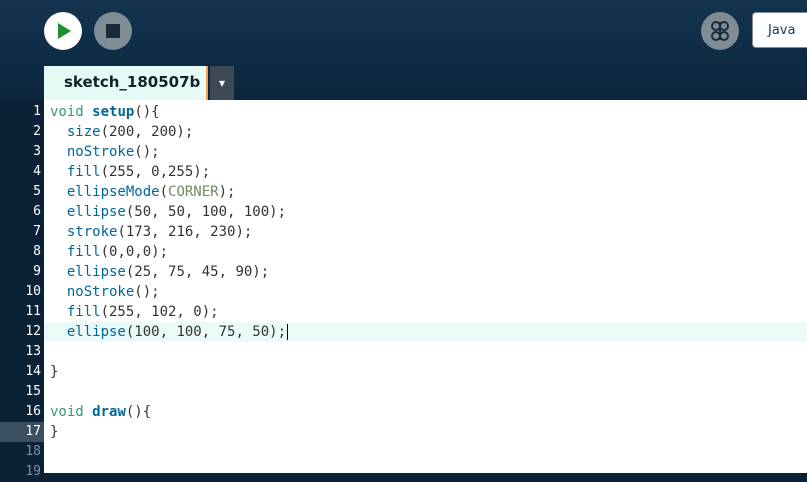 Image resolution: width=807 pixels, height=482 pixels. I want to click on code-line: size(200, 200);, so click(130, 132).